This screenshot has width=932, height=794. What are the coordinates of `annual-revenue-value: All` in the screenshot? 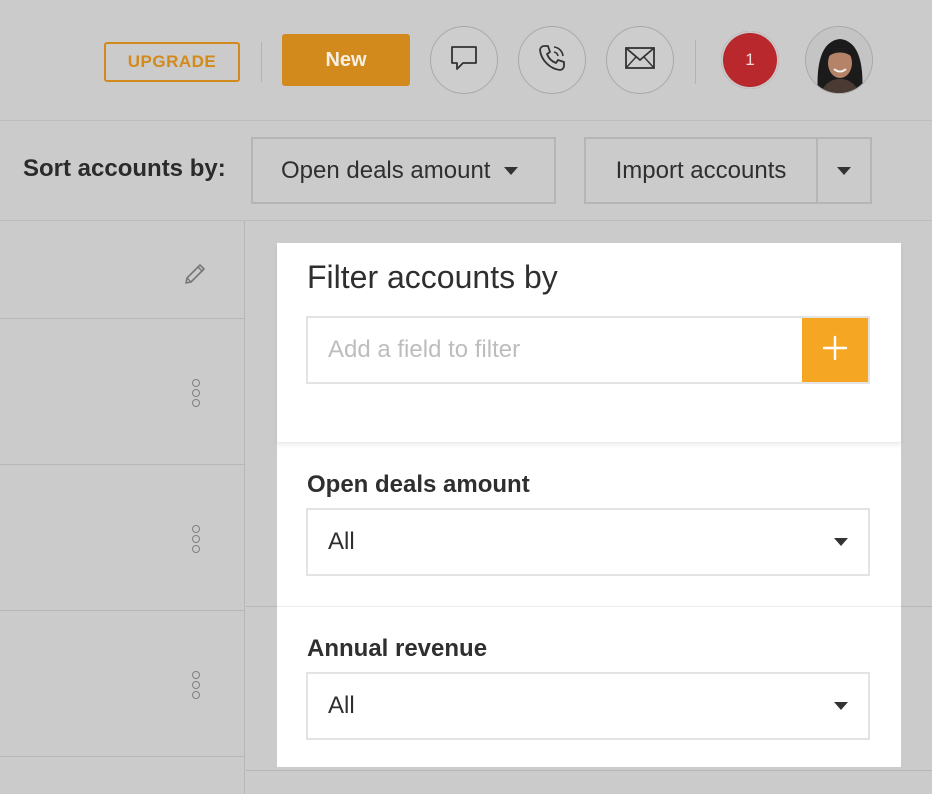 It's located at (341, 705).